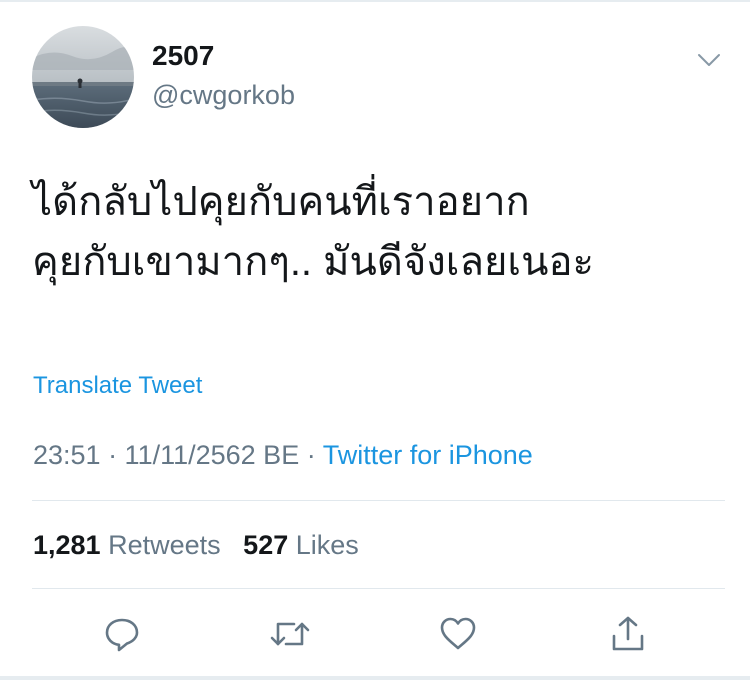 The height and width of the screenshot is (680, 750). I want to click on tweet-text-line: ได้กลับไปคุยกับคนที่เราอยาก, so click(281, 202).